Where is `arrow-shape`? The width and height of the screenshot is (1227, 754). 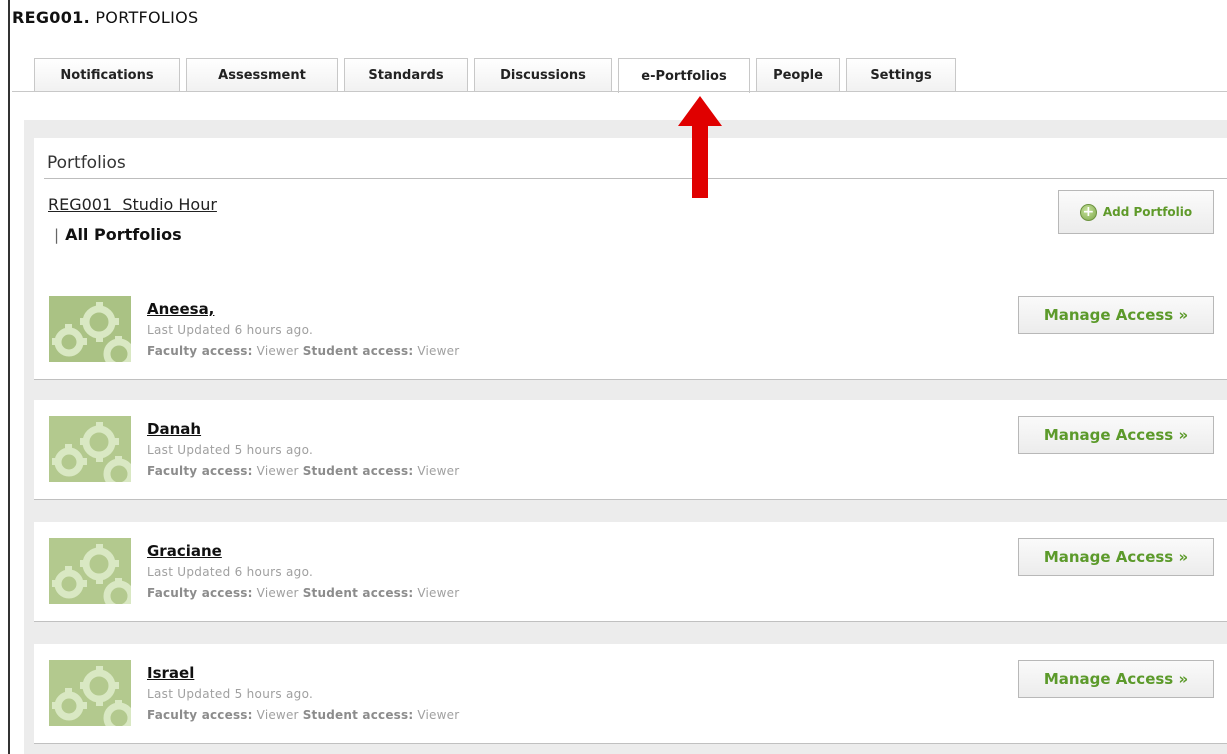 arrow-shape is located at coordinates (700, 147).